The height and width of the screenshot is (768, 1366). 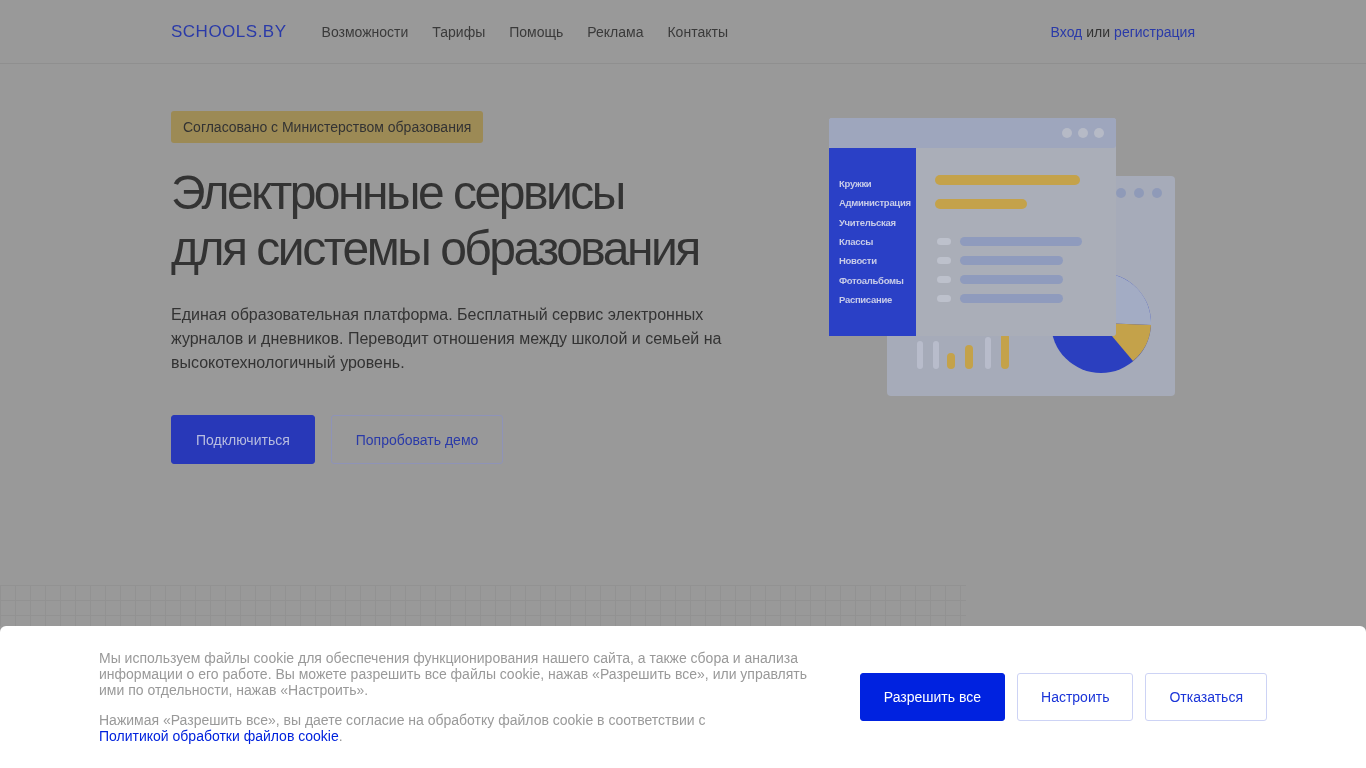 What do you see at coordinates (871, 280) in the screenshot?
I see `menu-label: Фотоальбомы` at bounding box center [871, 280].